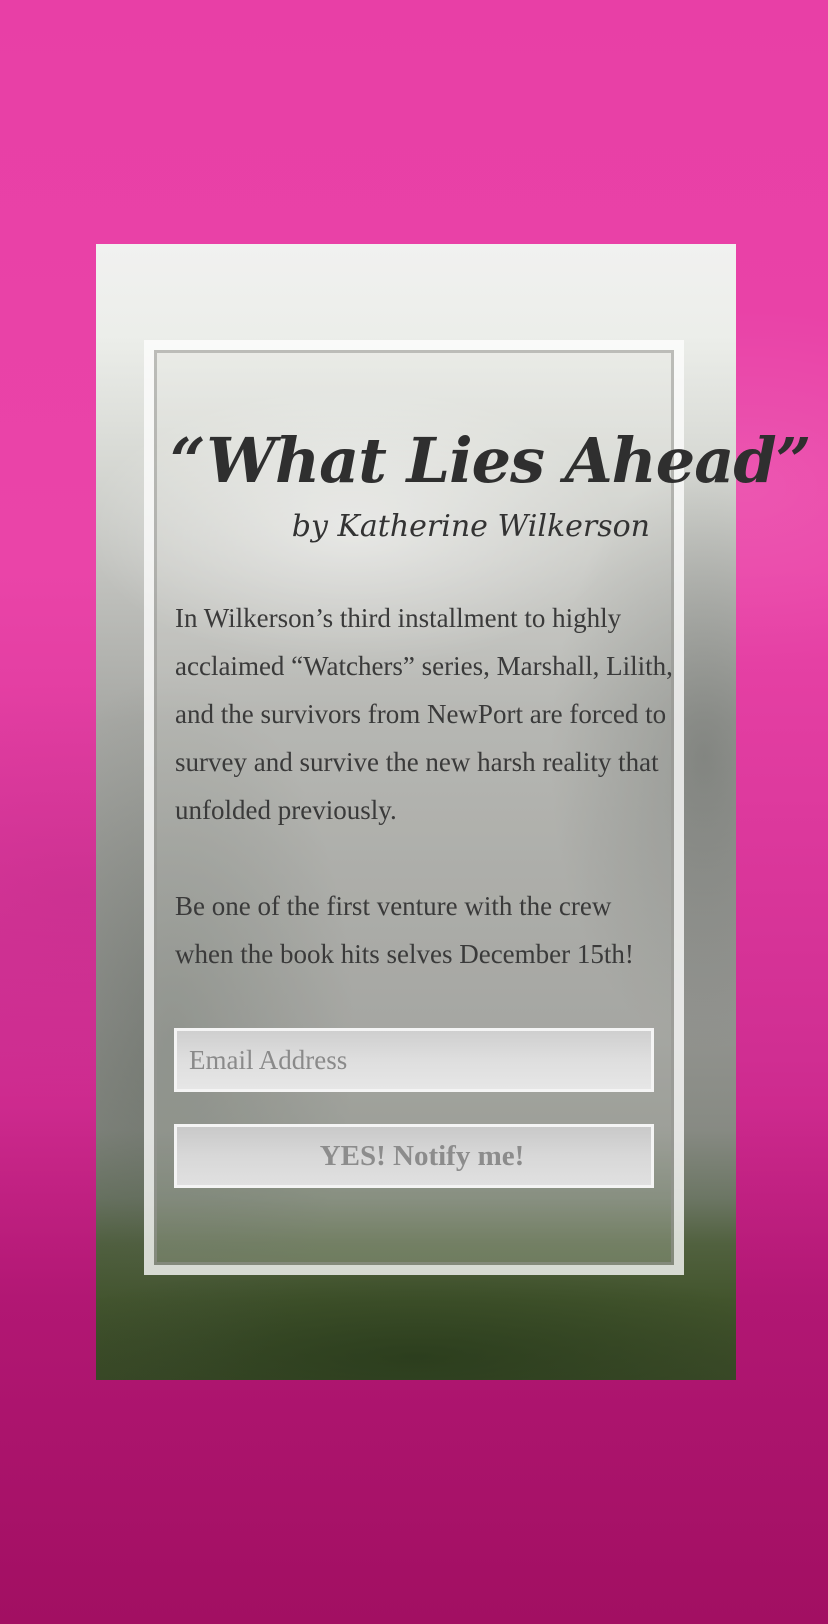 The width and height of the screenshot is (828, 1624). What do you see at coordinates (470, 526) in the screenshot?
I see `book-author-byline: by Katherine Wilkerson` at bounding box center [470, 526].